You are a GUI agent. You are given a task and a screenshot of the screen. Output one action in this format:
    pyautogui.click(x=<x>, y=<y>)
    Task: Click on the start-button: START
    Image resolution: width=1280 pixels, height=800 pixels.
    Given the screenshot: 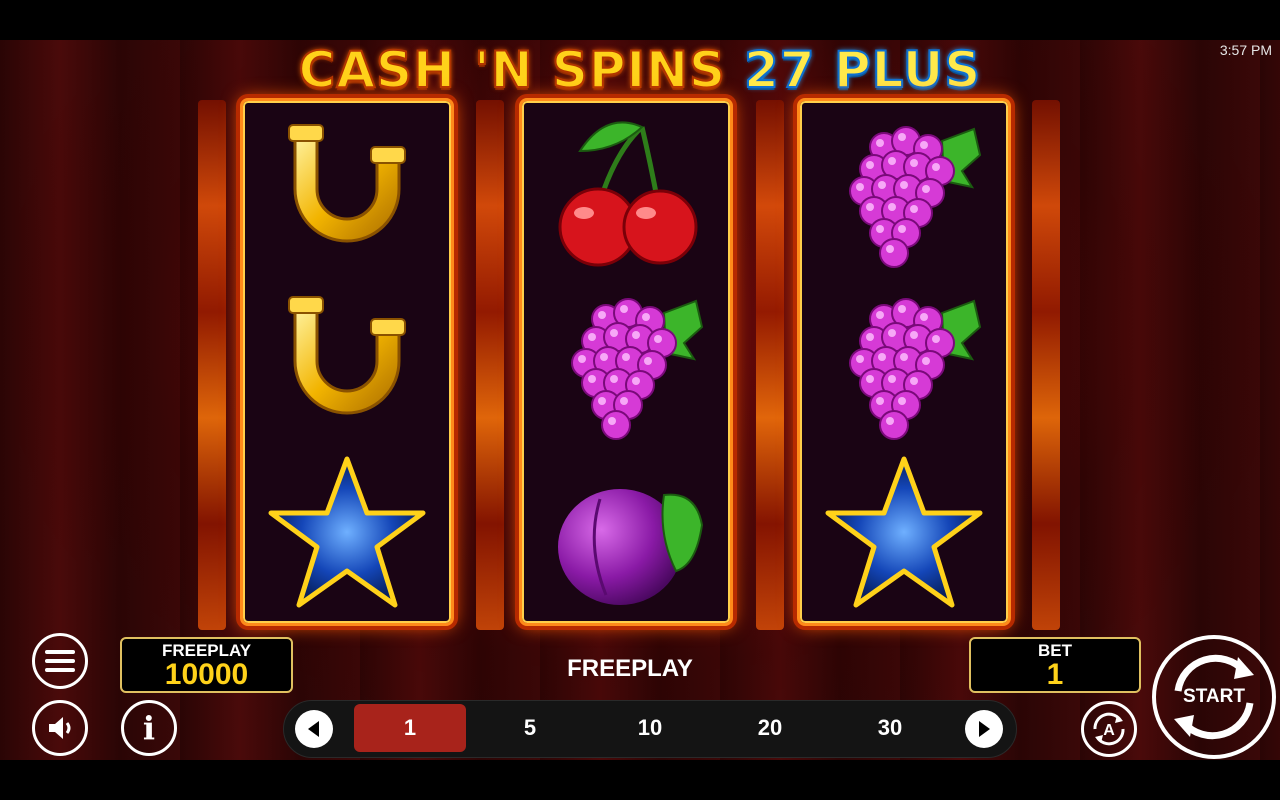 What is the action you would take?
    pyautogui.click(x=1214, y=697)
    